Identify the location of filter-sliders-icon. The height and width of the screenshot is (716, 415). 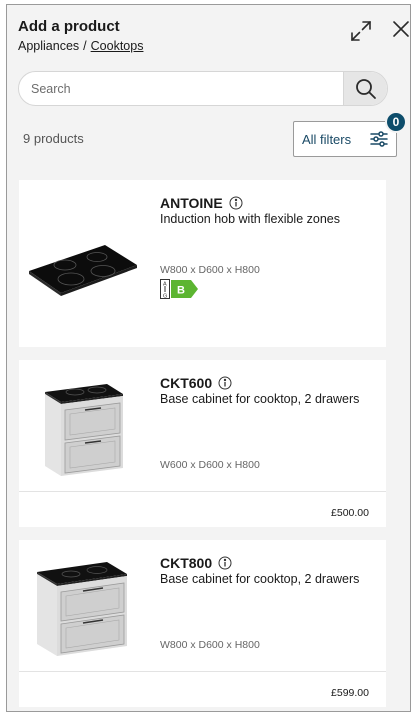
(379, 139).